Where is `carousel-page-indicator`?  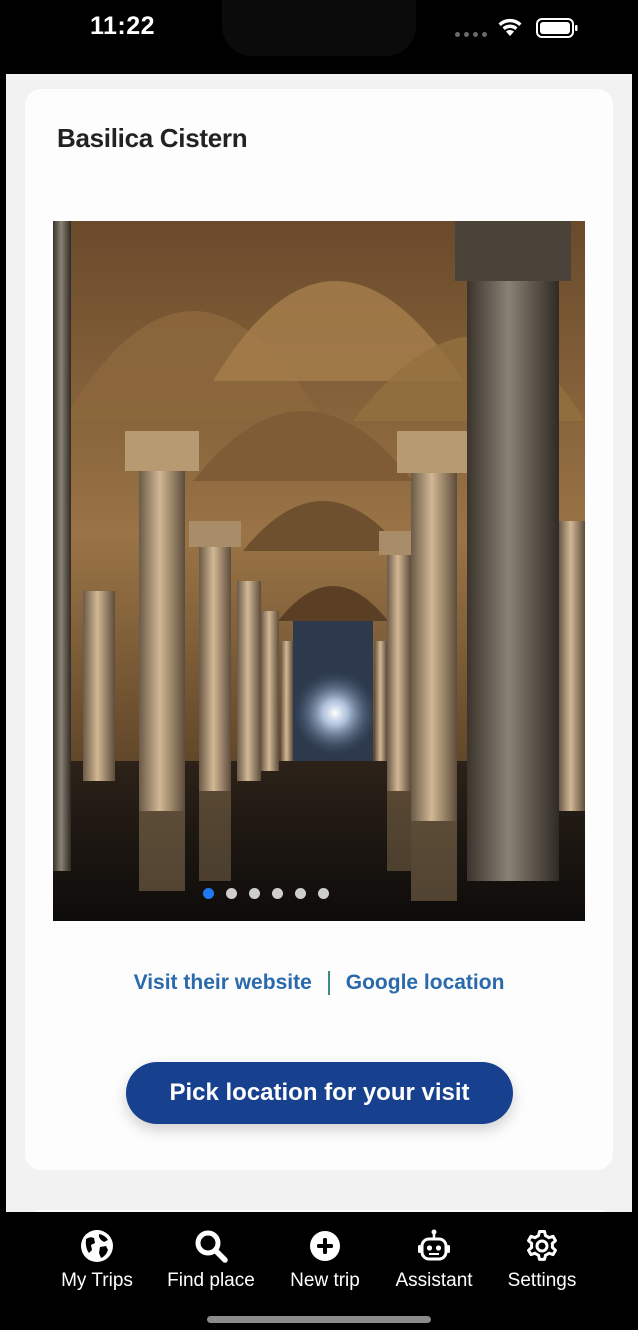 carousel-page-indicator is located at coordinates (292, 893).